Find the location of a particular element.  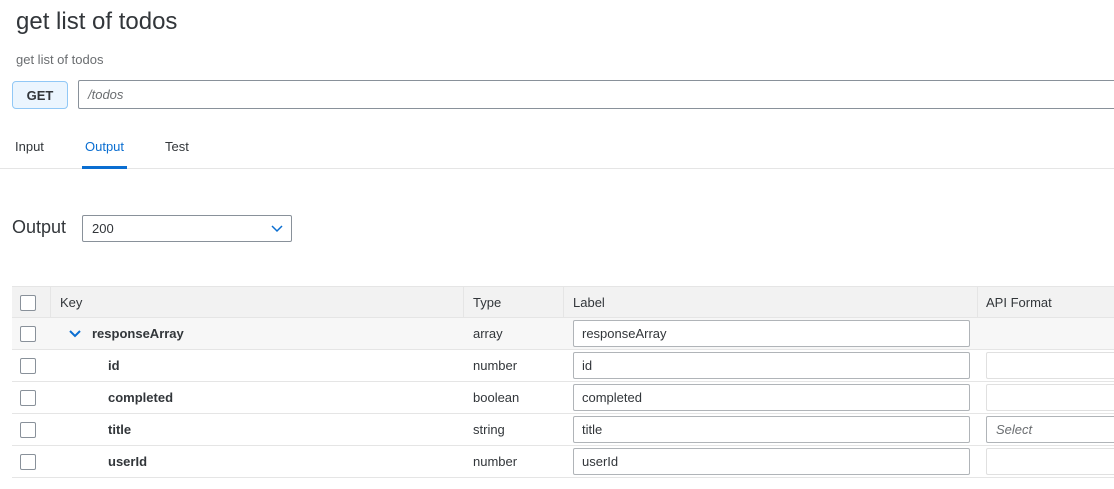

http-method-badge: GET is located at coordinates (40, 95).